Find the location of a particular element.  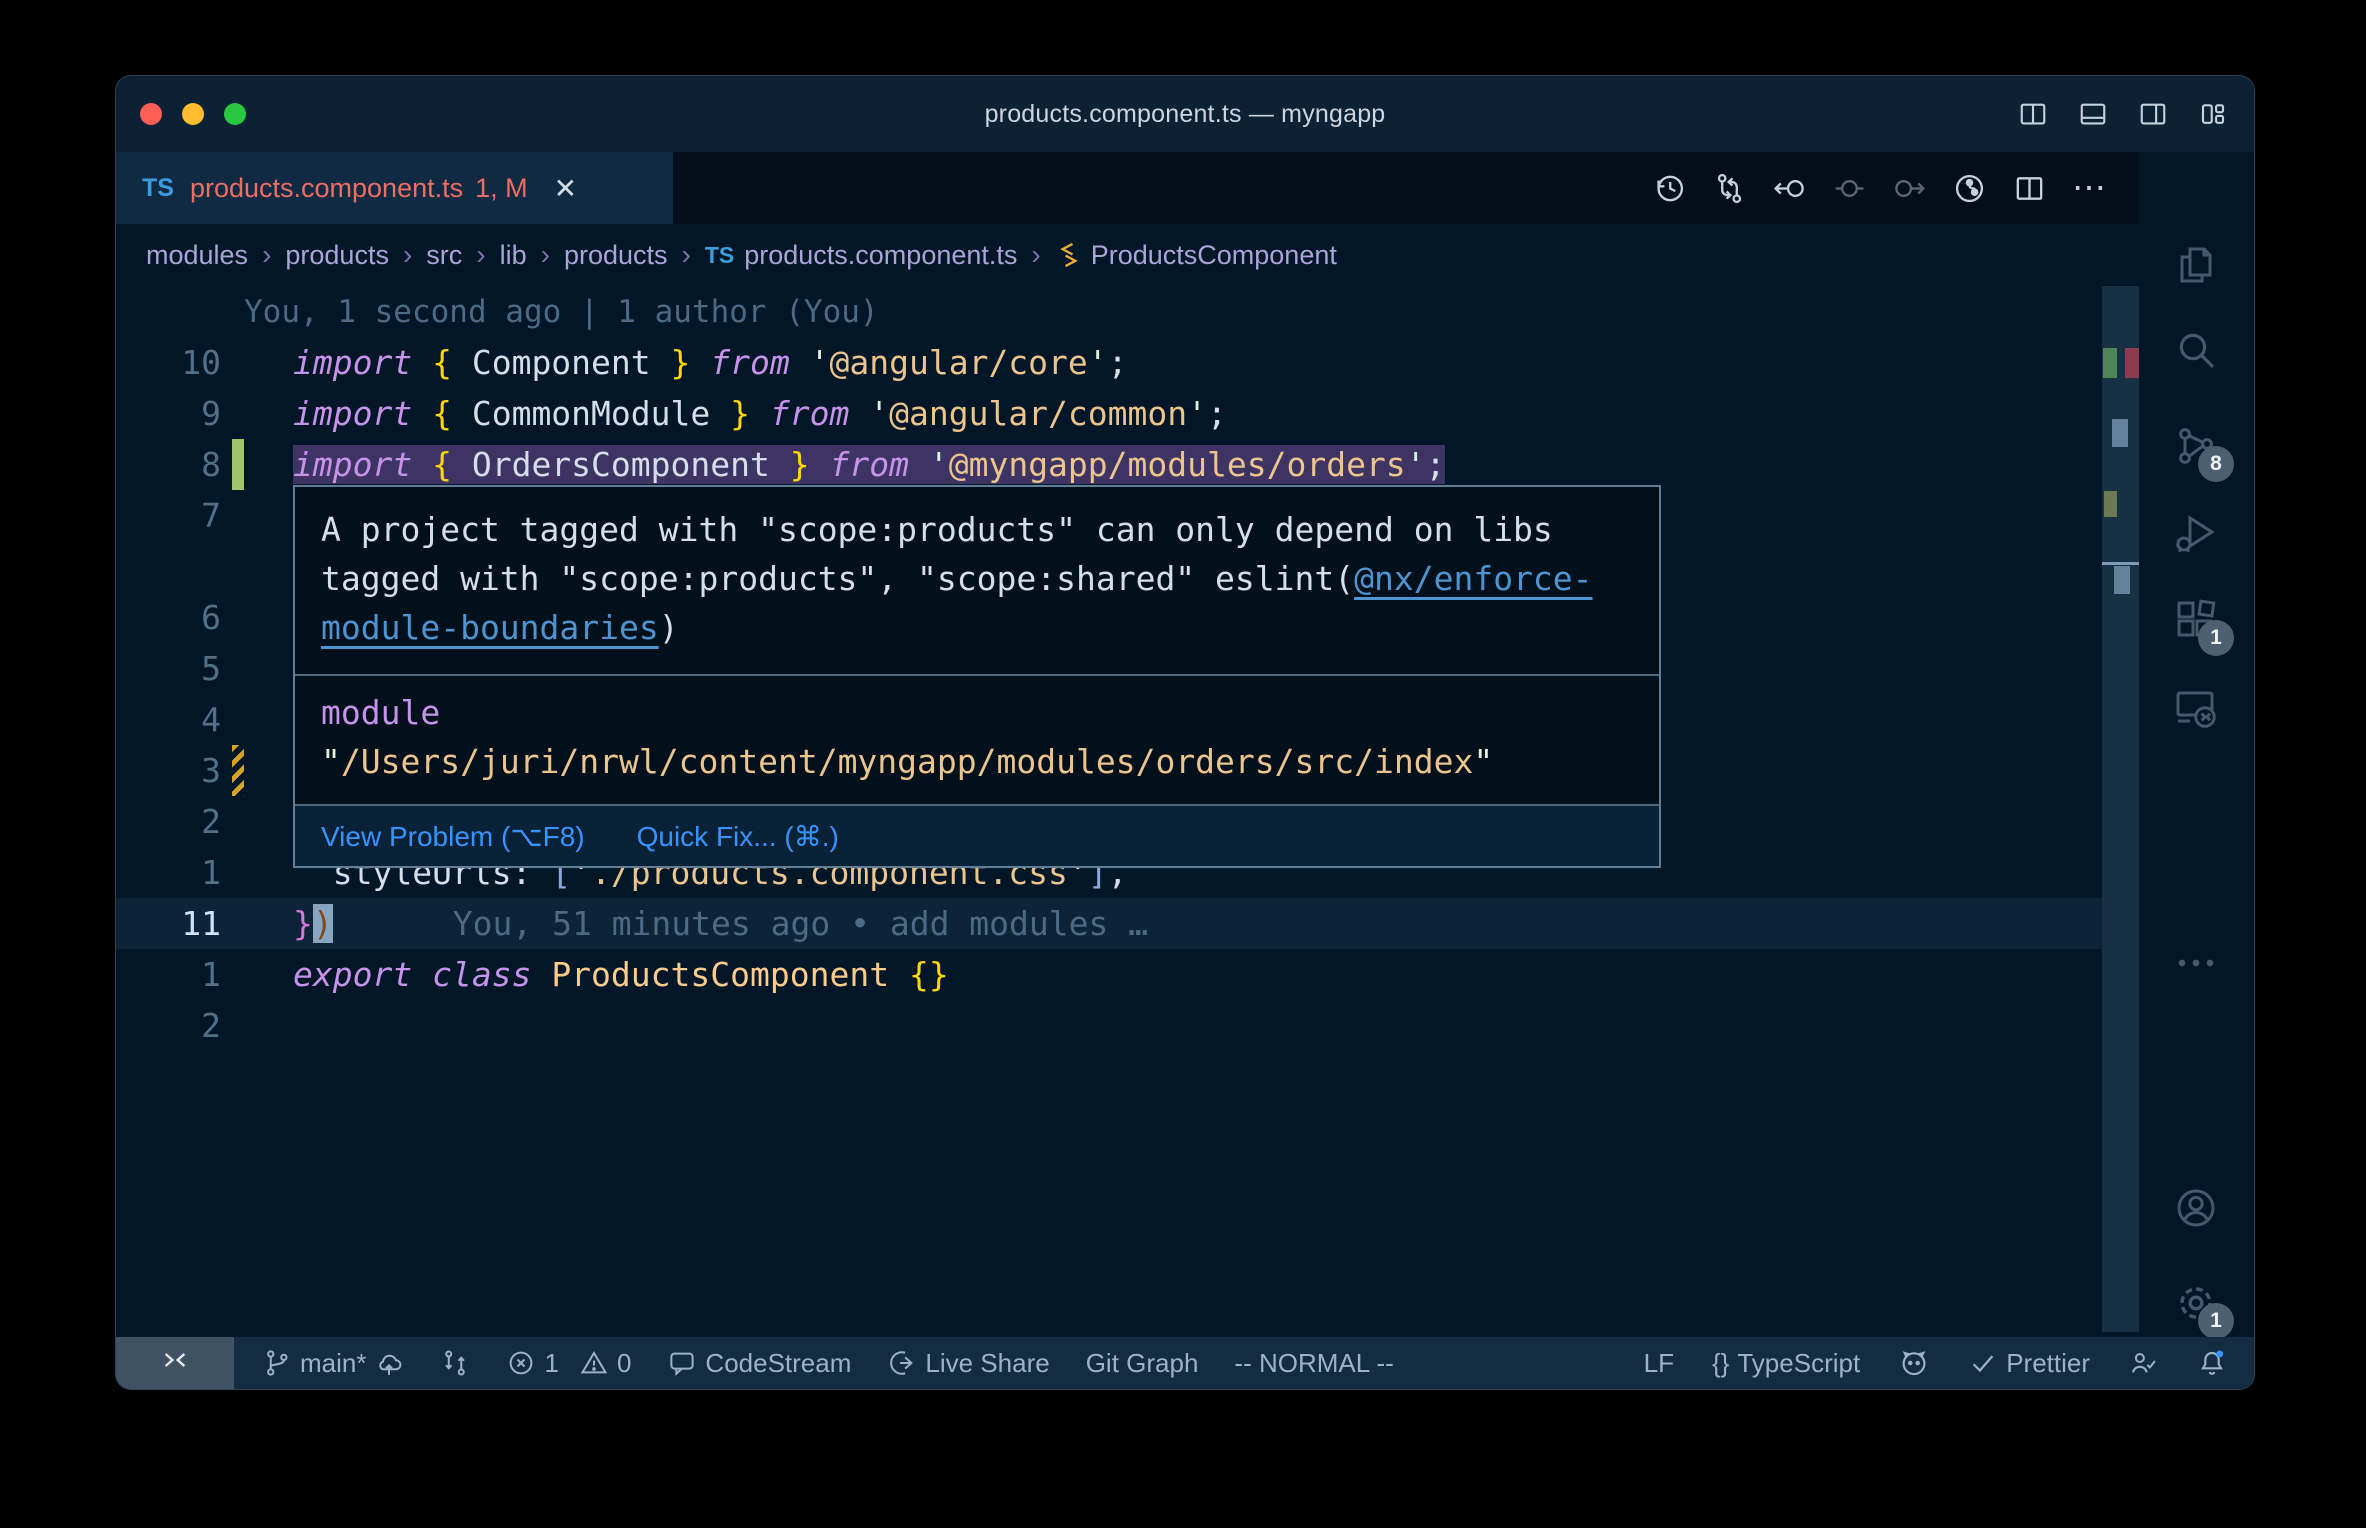

code-token: class is located at coordinates (482, 974).